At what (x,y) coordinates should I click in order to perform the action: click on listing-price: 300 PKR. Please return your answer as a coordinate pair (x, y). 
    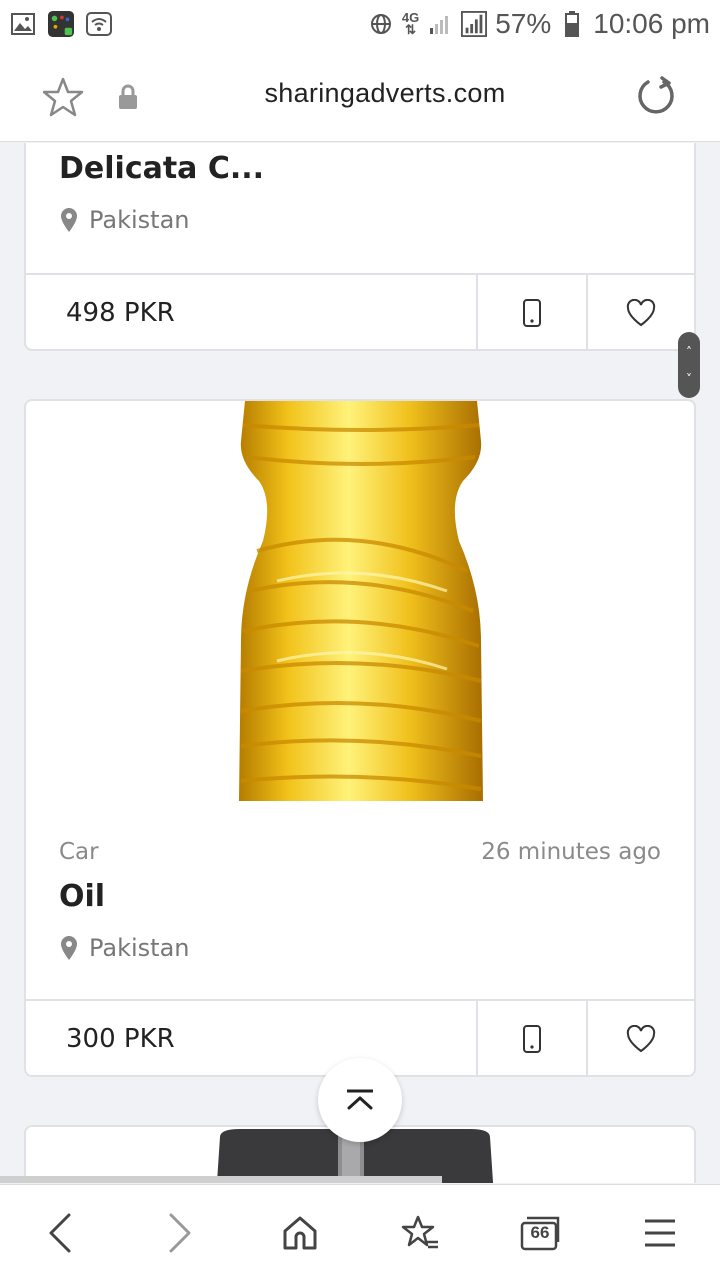
    Looking at the image, I should click on (120, 1039).